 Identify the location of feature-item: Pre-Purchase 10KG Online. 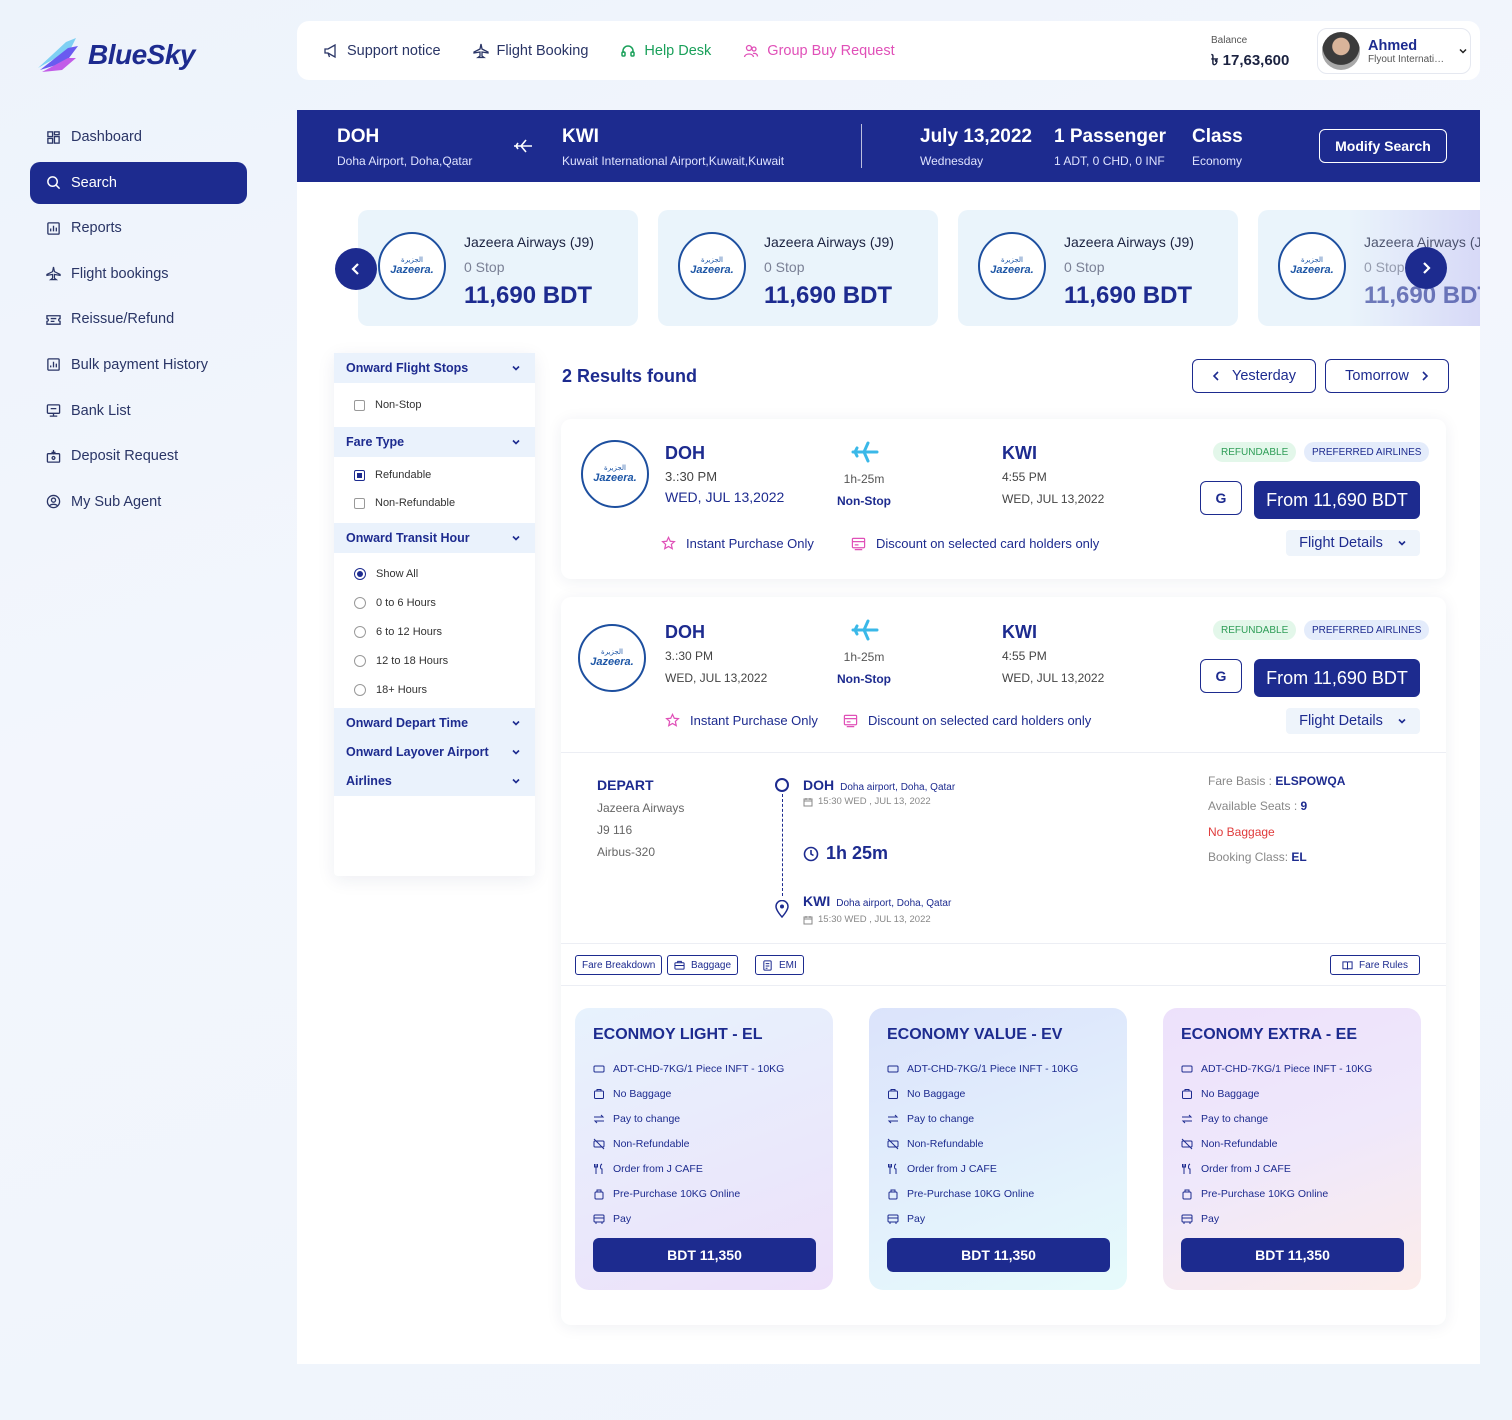
(688, 1193).